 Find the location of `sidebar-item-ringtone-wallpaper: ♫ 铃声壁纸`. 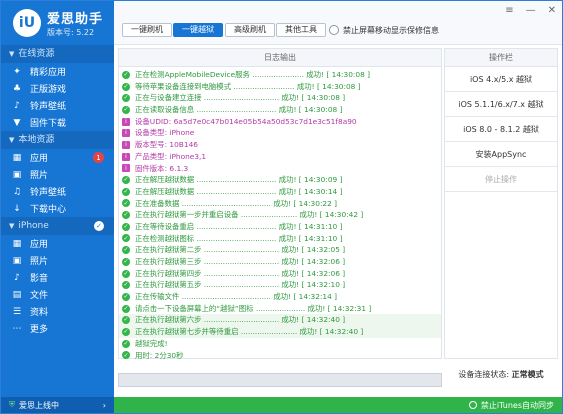

sidebar-item-ringtone-wallpaper: ♫ 铃声壁纸 is located at coordinates (57, 191).